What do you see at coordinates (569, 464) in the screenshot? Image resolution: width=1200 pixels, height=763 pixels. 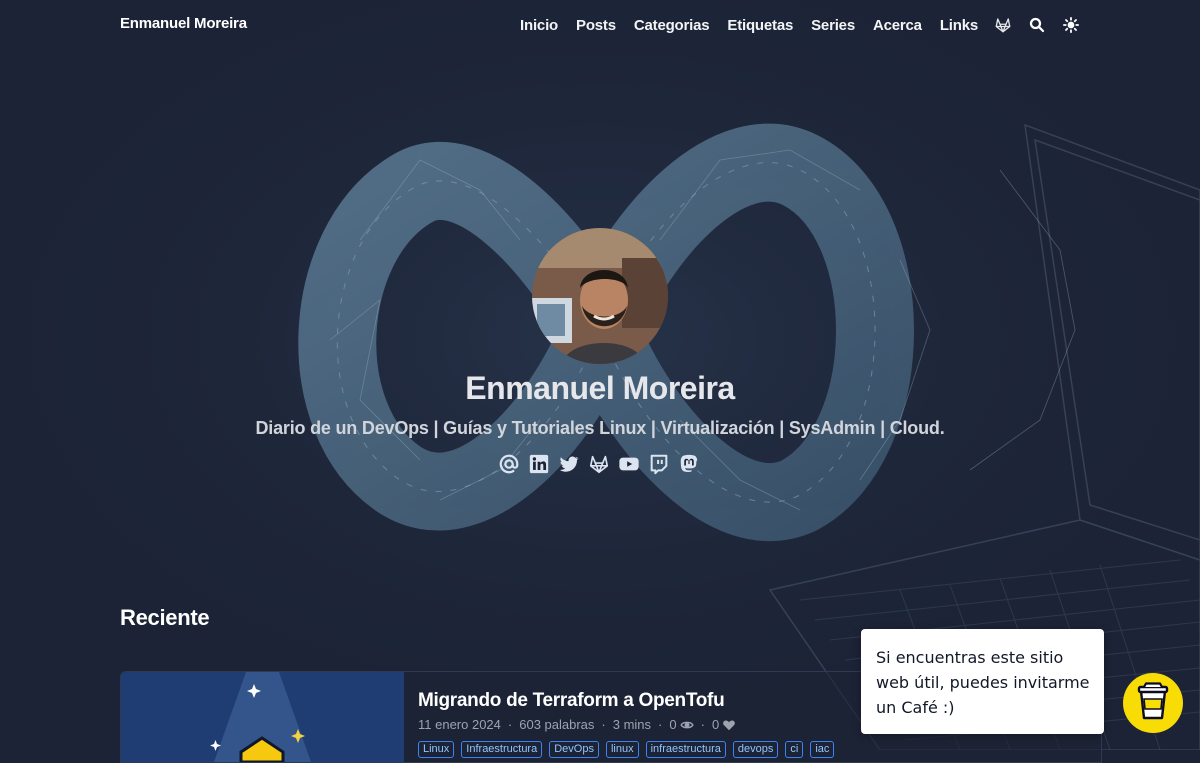 I see `twitter-icon` at bounding box center [569, 464].